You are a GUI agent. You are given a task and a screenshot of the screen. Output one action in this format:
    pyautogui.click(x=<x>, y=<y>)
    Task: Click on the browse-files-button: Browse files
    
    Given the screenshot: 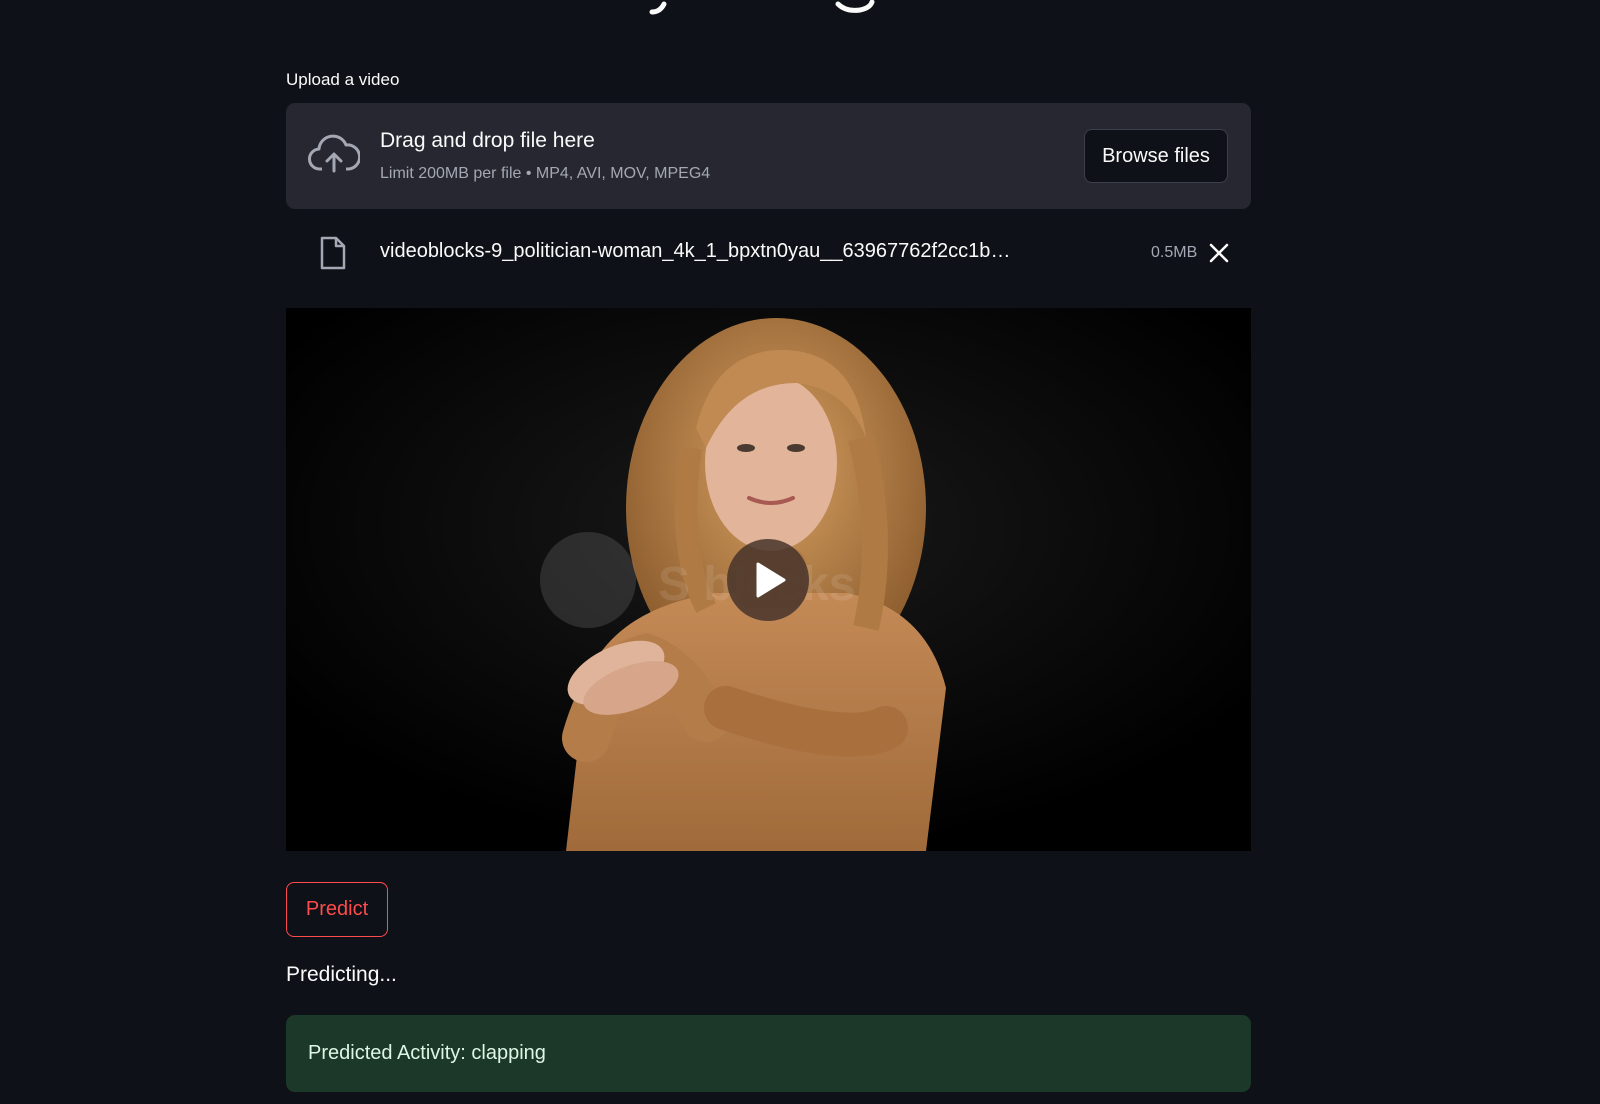 What is the action you would take?
    pyautogui.click(x=1156, y=156)
    